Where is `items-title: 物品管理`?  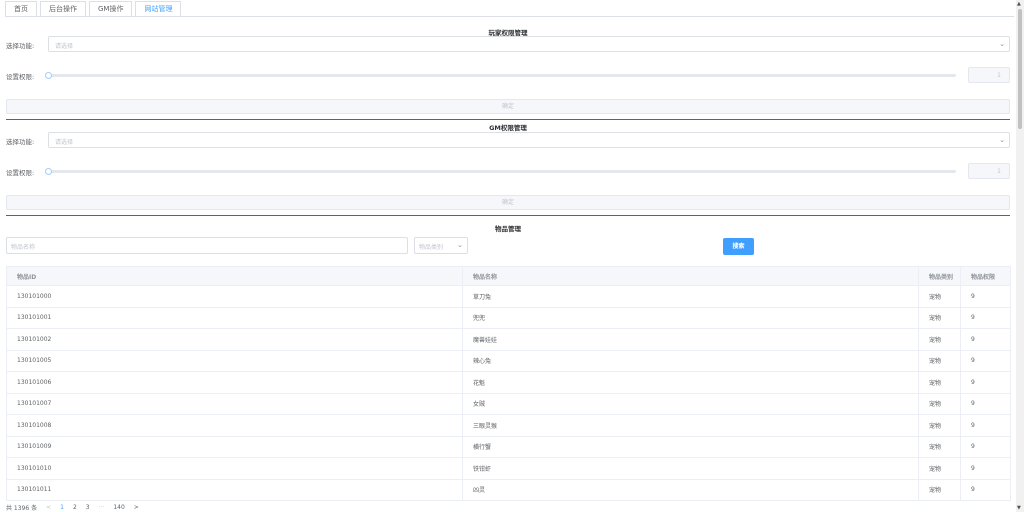 items-title: 物品管理 is located at coordinates (508, 229).